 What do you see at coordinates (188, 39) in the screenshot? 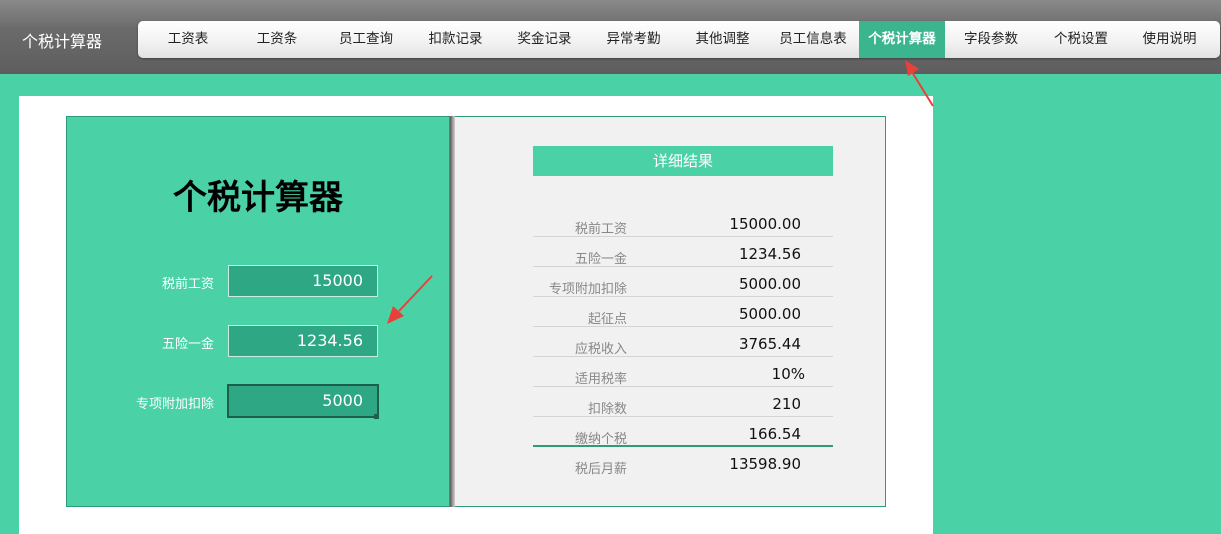
I see `tab-salary-sheet: 工资表` at bounding box center [188, 39].